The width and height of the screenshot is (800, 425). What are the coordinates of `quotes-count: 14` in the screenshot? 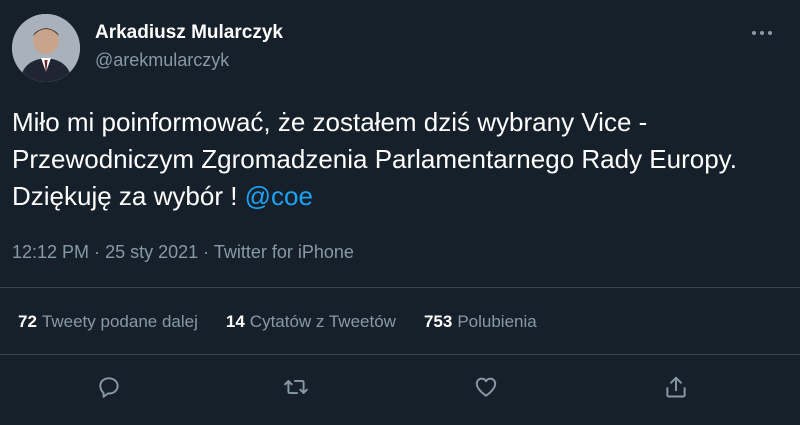 It's located at (235, 321).